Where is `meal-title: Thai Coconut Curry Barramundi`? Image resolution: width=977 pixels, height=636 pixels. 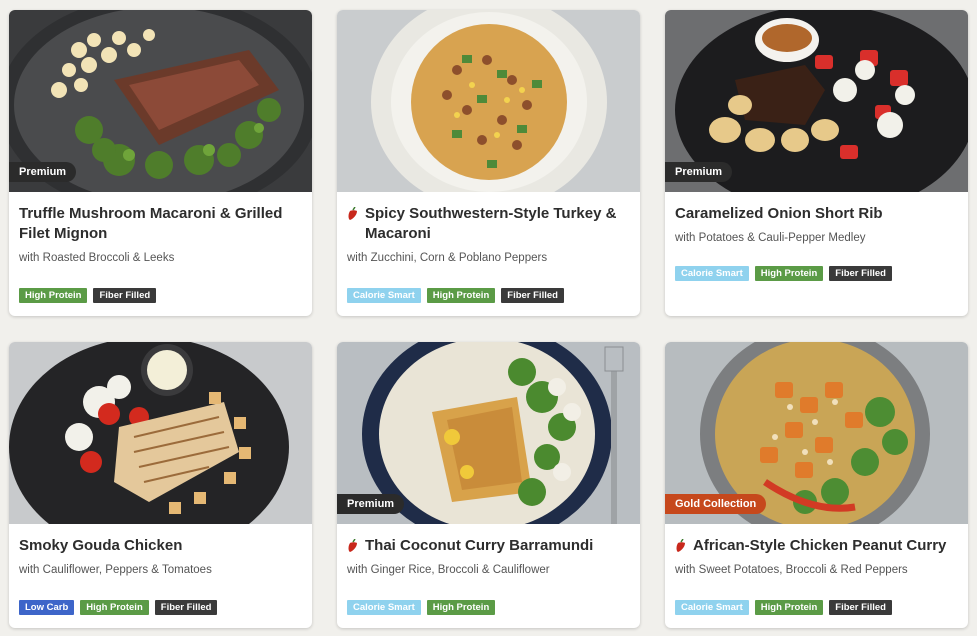
meal-title: Thai Coconut Curry Barramundi is located at coordinates (488, 546).